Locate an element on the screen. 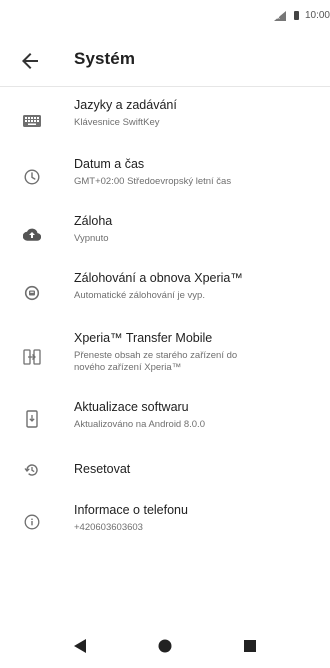  history-icon is located at coordinates (32, 470).